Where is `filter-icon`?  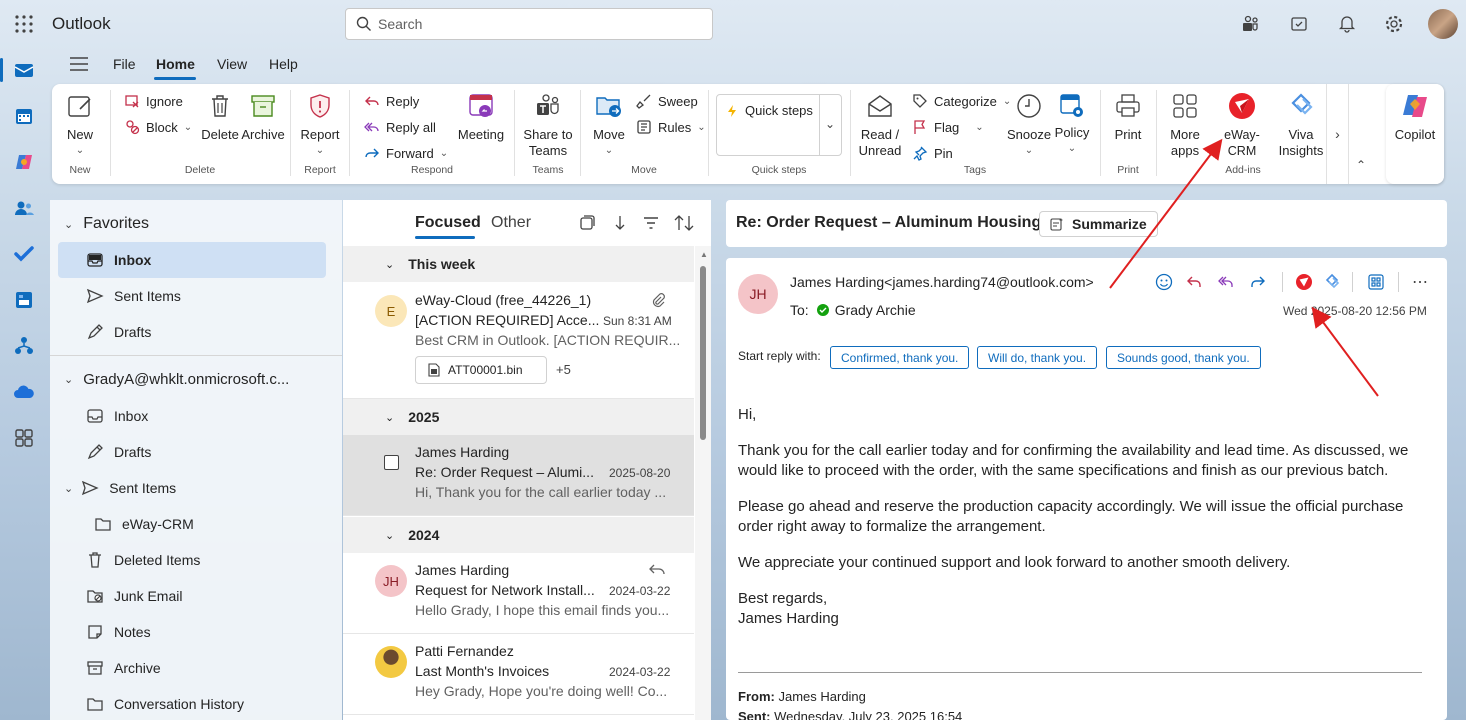
filter-icon is located at coordinates (651, 223).